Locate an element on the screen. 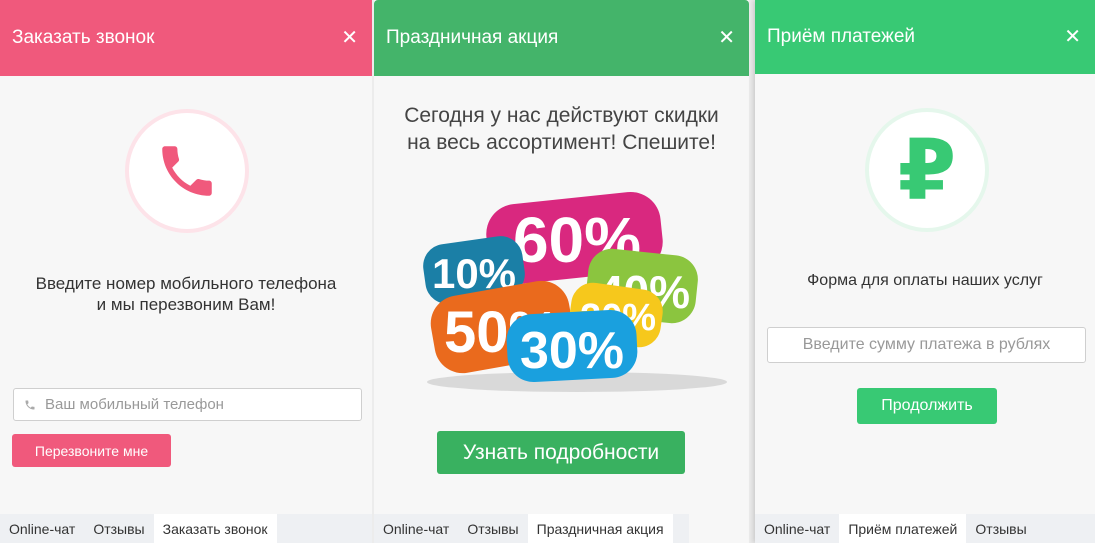  phone-small-icon is located at coordinates (30, 404).